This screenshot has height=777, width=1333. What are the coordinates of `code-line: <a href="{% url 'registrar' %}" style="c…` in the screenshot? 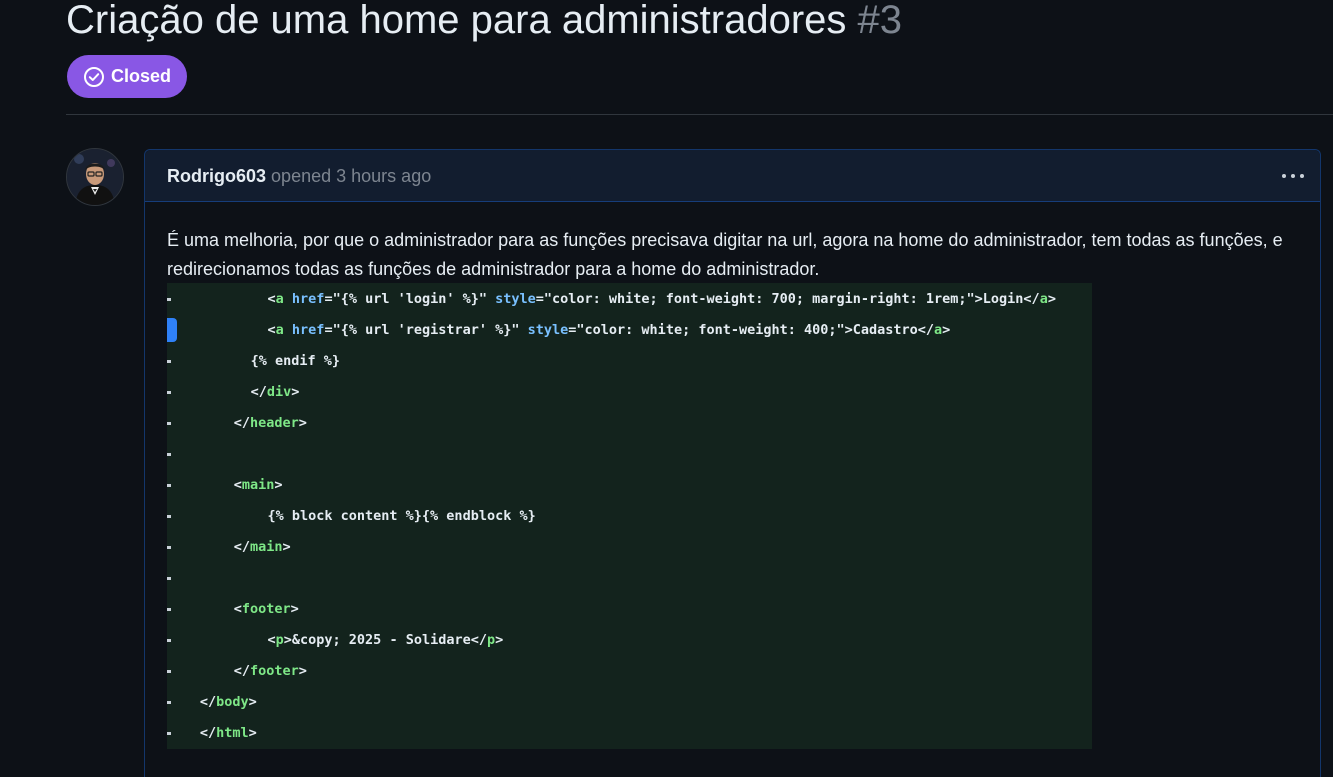 It's located at (629, 330).